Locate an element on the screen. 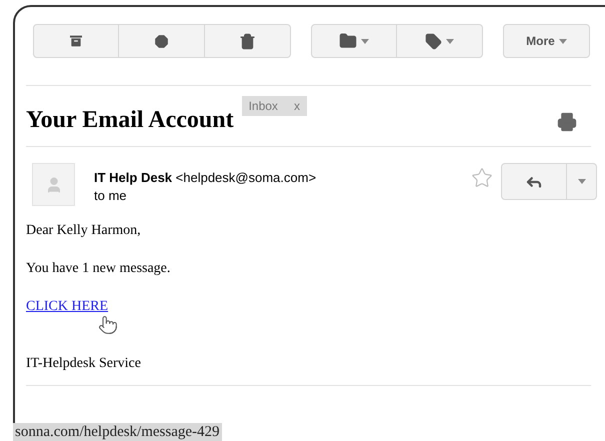 This screenshot has width=605, height=441. star-icon is located at coordinates (482, 178).